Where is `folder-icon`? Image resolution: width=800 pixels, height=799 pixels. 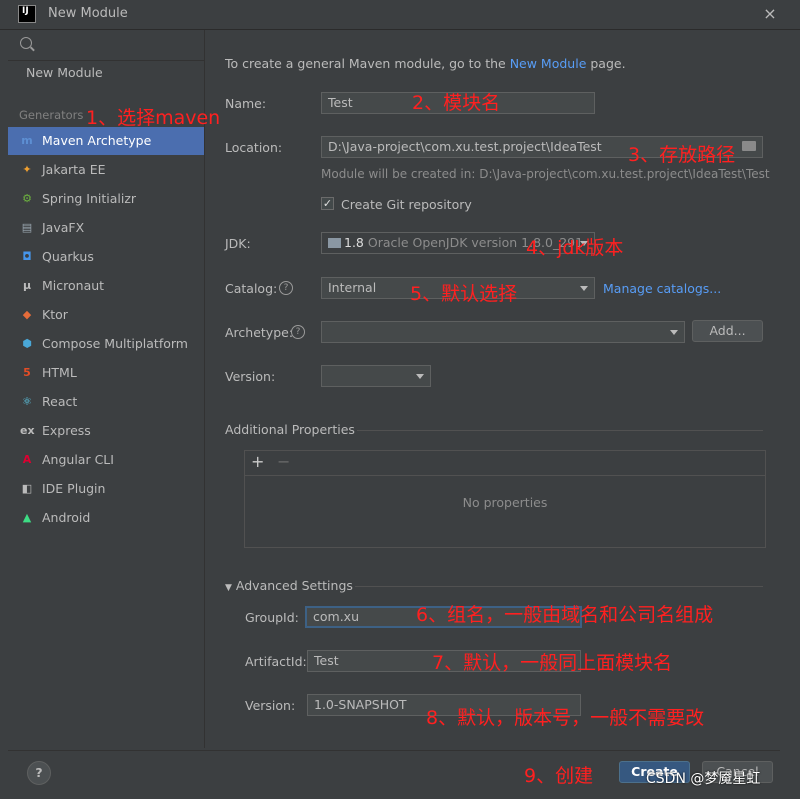
folder-icon is located at coordinates (749, 146).